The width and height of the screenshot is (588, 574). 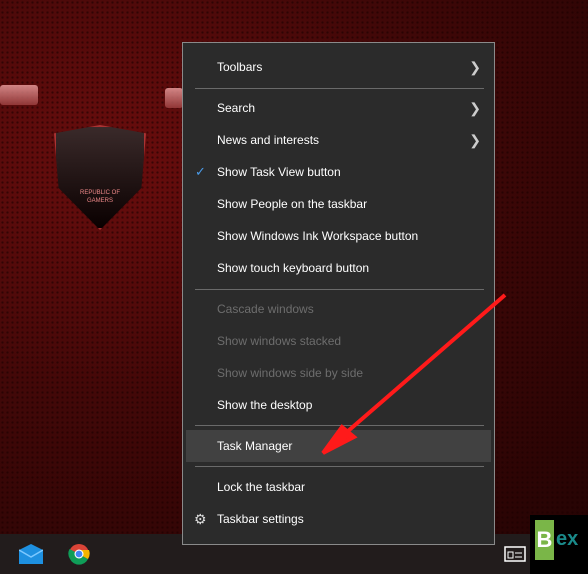 What do you see at coordinates (559, 544) in the screenshot?
I see `watermark-logo: Bex` at bounding box center [559, 544].